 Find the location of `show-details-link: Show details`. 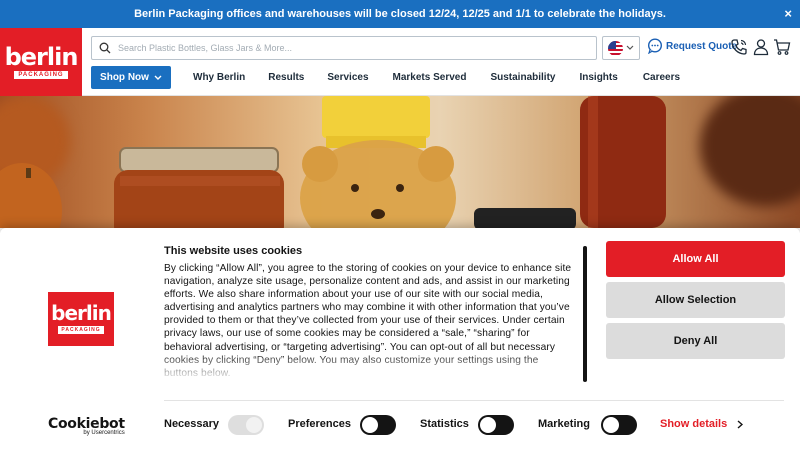

show-details-link: Show details is located at coordinates (702, 424).